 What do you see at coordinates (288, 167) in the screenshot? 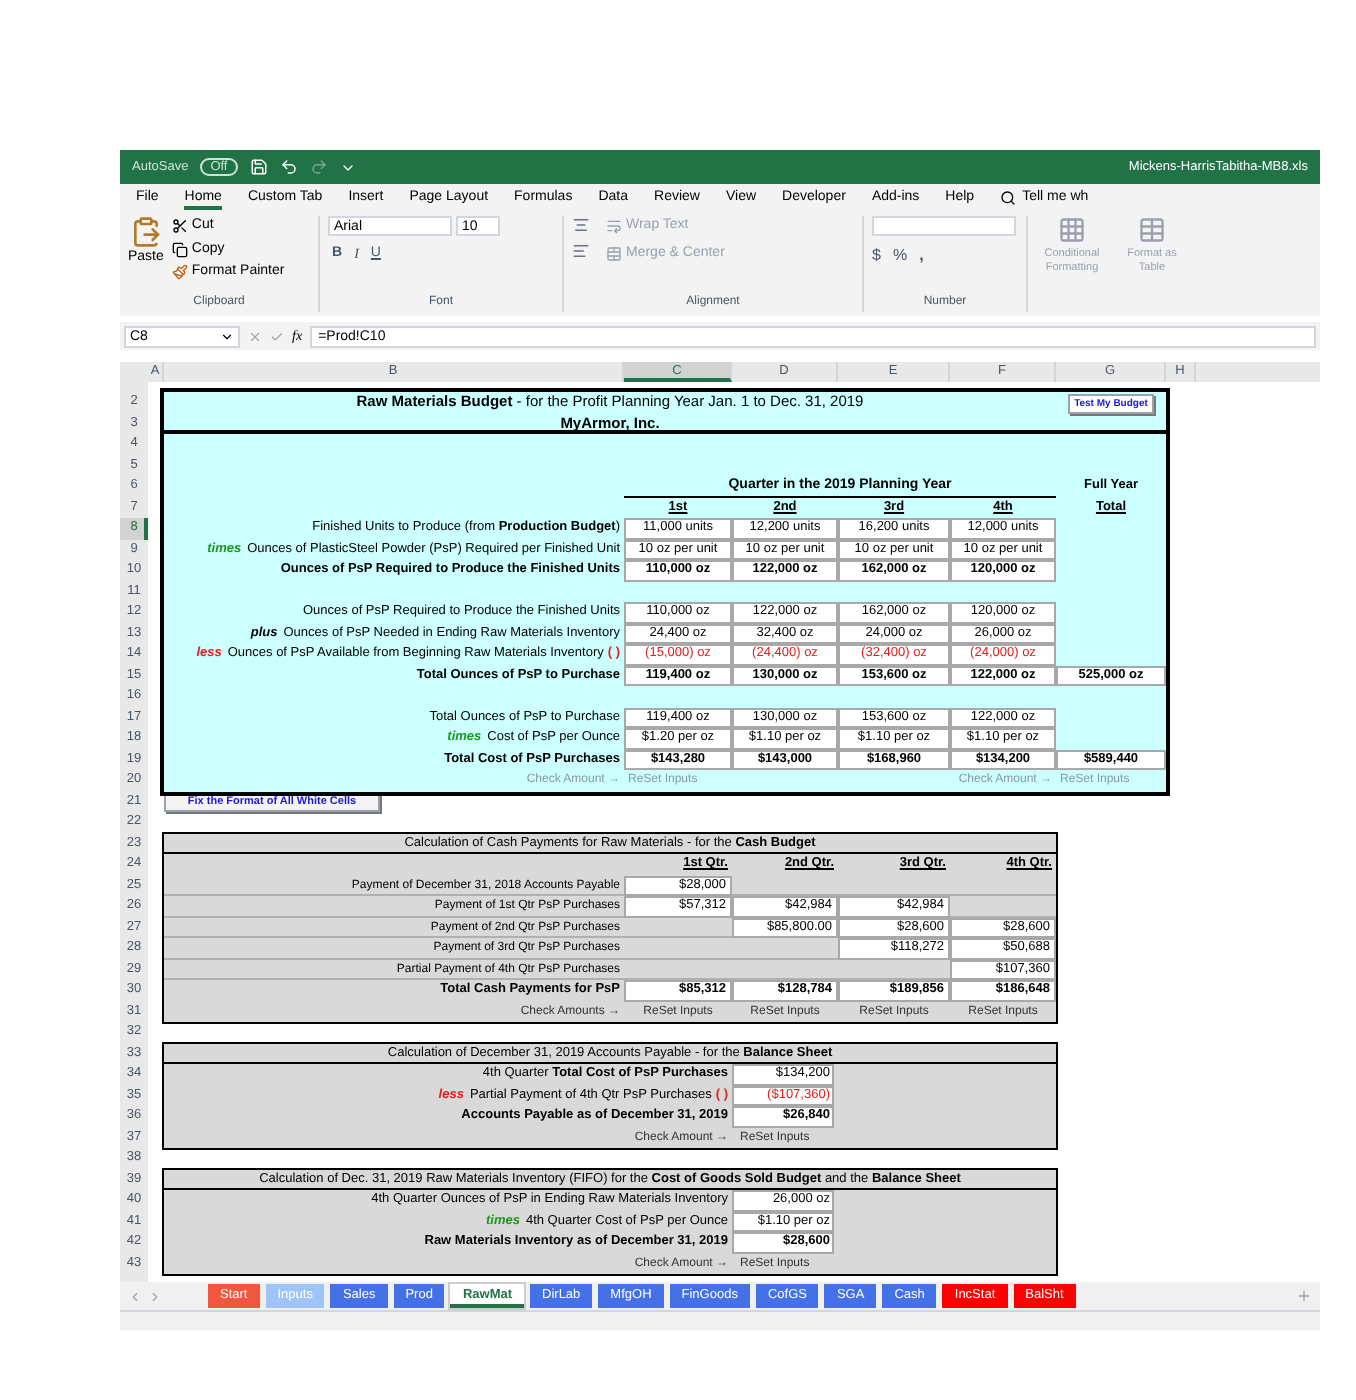
I see `undo-icon` at bounding box center [288, 167].